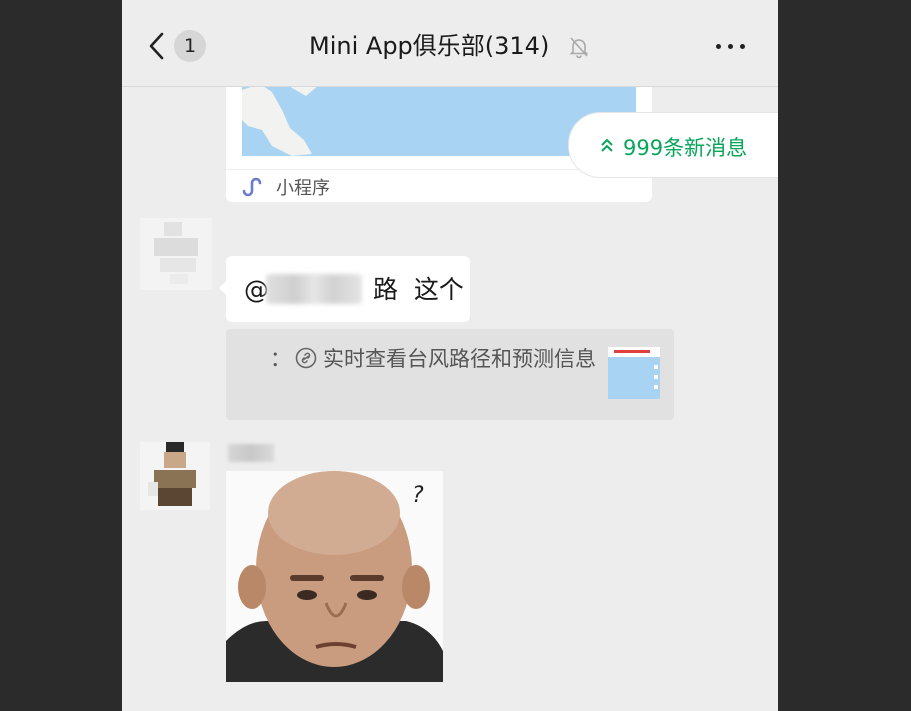 The height and width of the screenshot is (711, 911). What do you see at coordinates (252, 187) in the screenshot?
I see `mini-program-icon` at bounding box center [252, 187].